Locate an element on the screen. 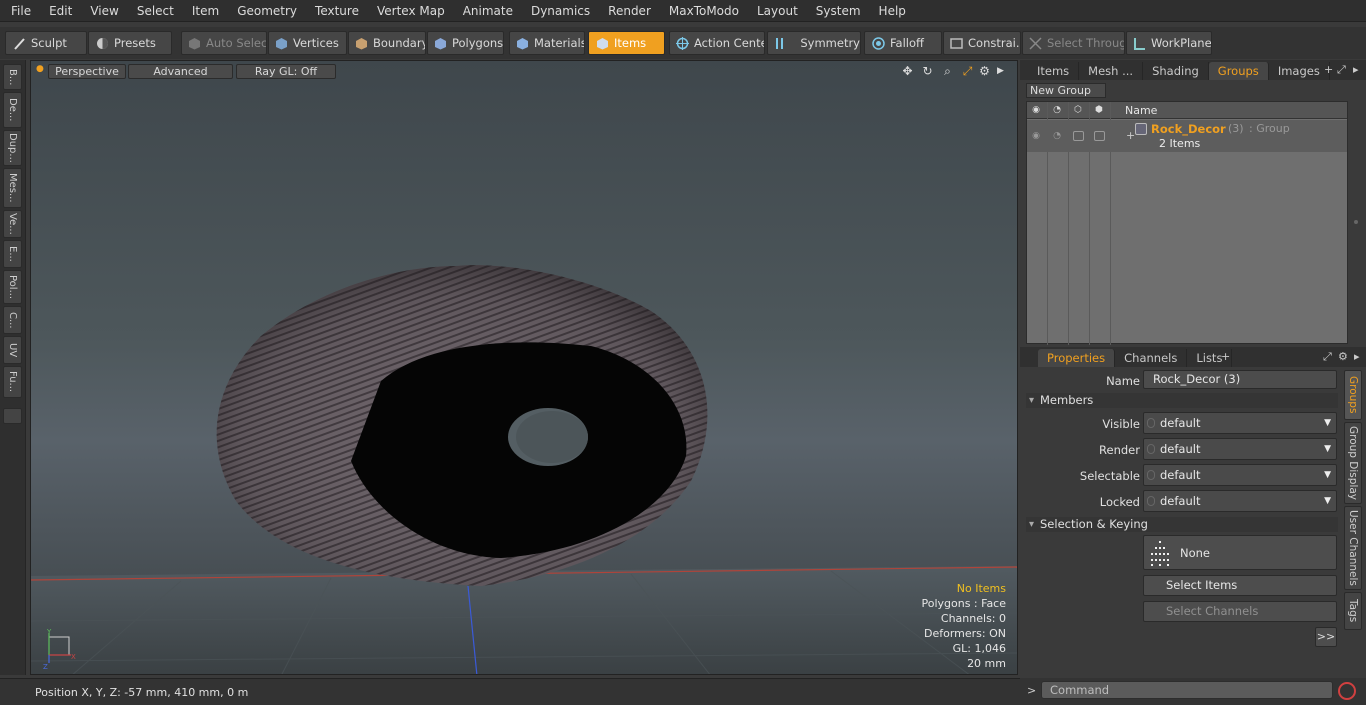  menu-dynamics: Dynamics is located at coordinates (558, 11).